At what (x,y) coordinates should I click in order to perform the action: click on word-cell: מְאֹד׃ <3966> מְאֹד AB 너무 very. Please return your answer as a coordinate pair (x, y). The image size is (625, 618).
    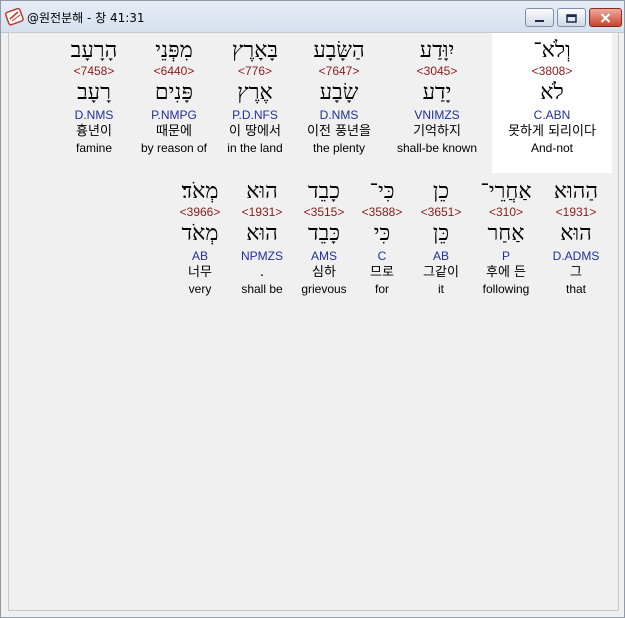
    Looking at the image, I should click on (200, 237).